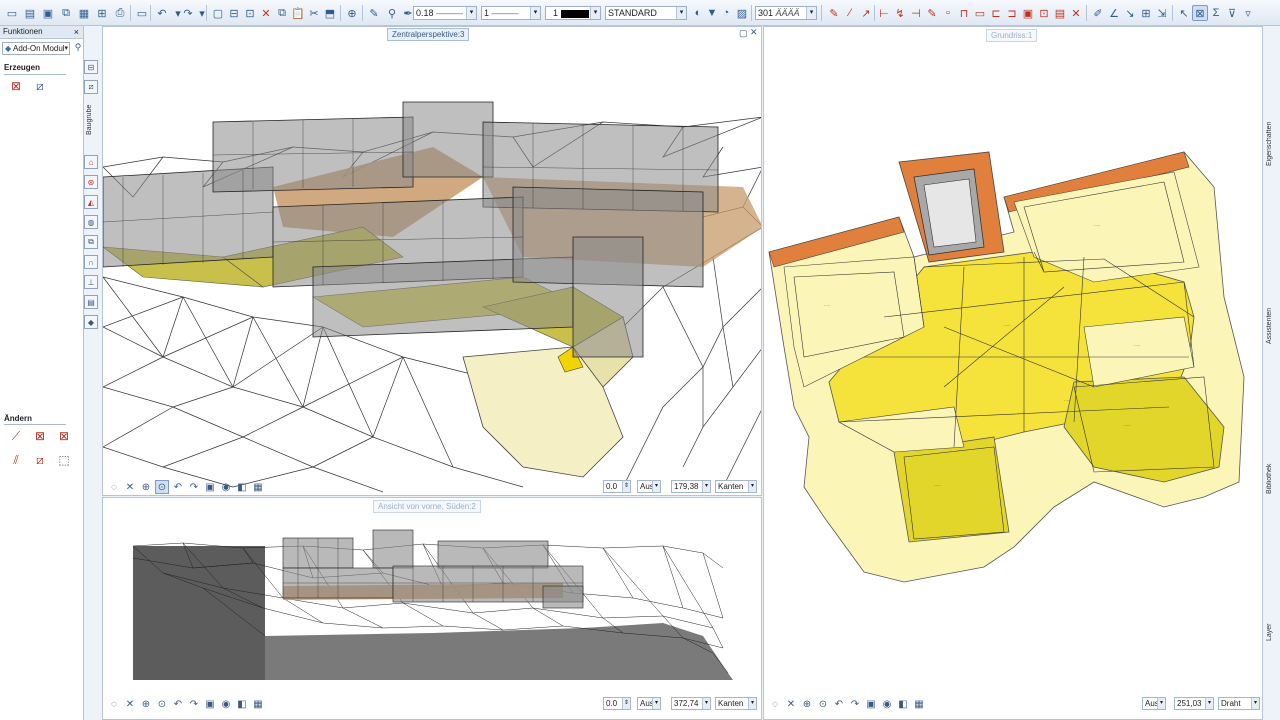 This screenshot has height=720, width=1280. I want to click on save-icon: ▣, so click(48, 13).